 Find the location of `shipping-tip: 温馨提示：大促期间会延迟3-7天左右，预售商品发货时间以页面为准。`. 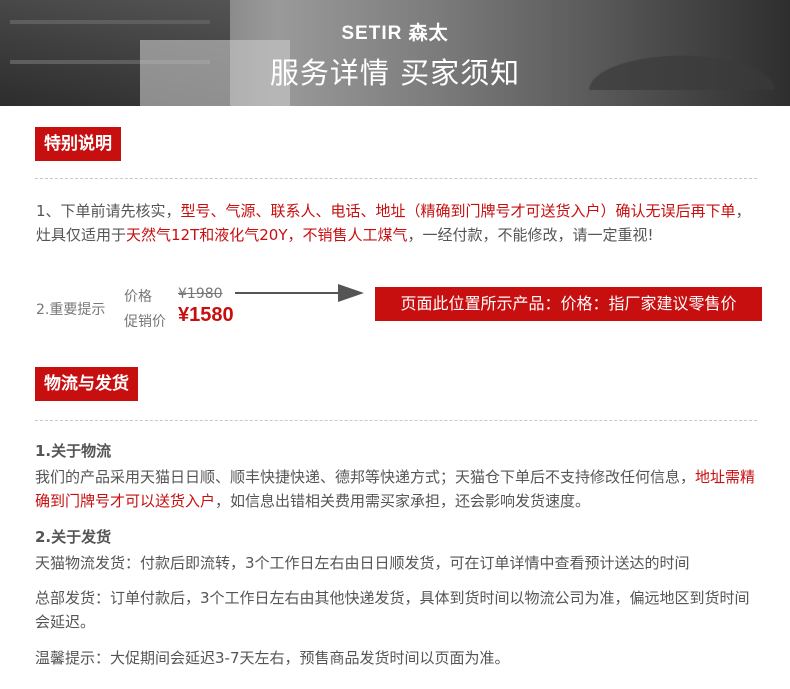

shipping-tip: 温馨提示：大促期间会延迟3-7天左右，预售商品发货时间以页面为准。 is located at coordinates (272, 658).